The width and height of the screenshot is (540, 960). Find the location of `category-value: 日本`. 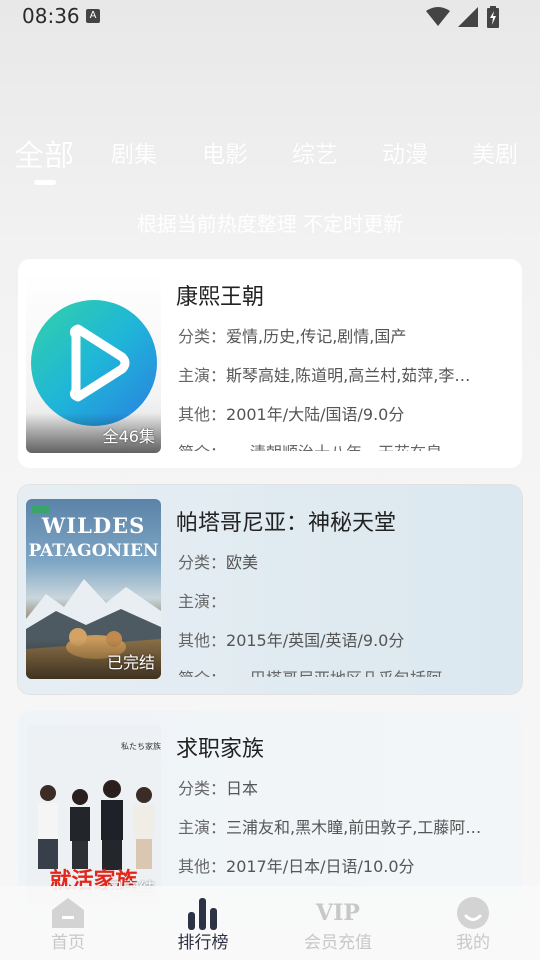

category-value: 日本 is located at coordinates (242, 788).